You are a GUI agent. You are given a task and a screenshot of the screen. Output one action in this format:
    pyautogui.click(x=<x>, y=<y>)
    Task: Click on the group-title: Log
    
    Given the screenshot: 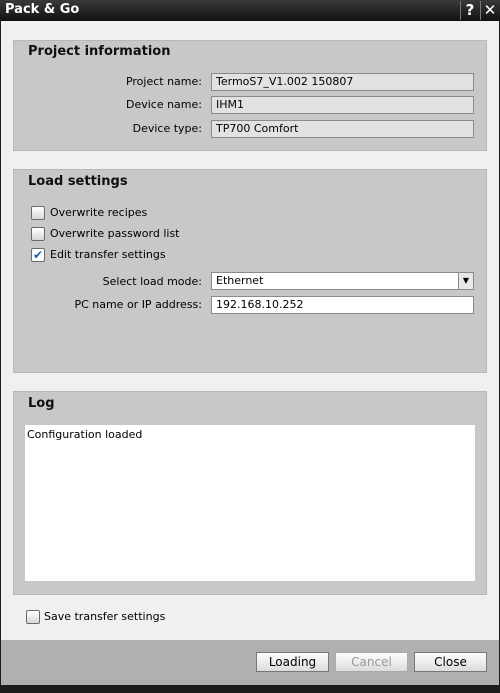 What is the action you would take?
    pyautogui.click(x=41, y=403)
    